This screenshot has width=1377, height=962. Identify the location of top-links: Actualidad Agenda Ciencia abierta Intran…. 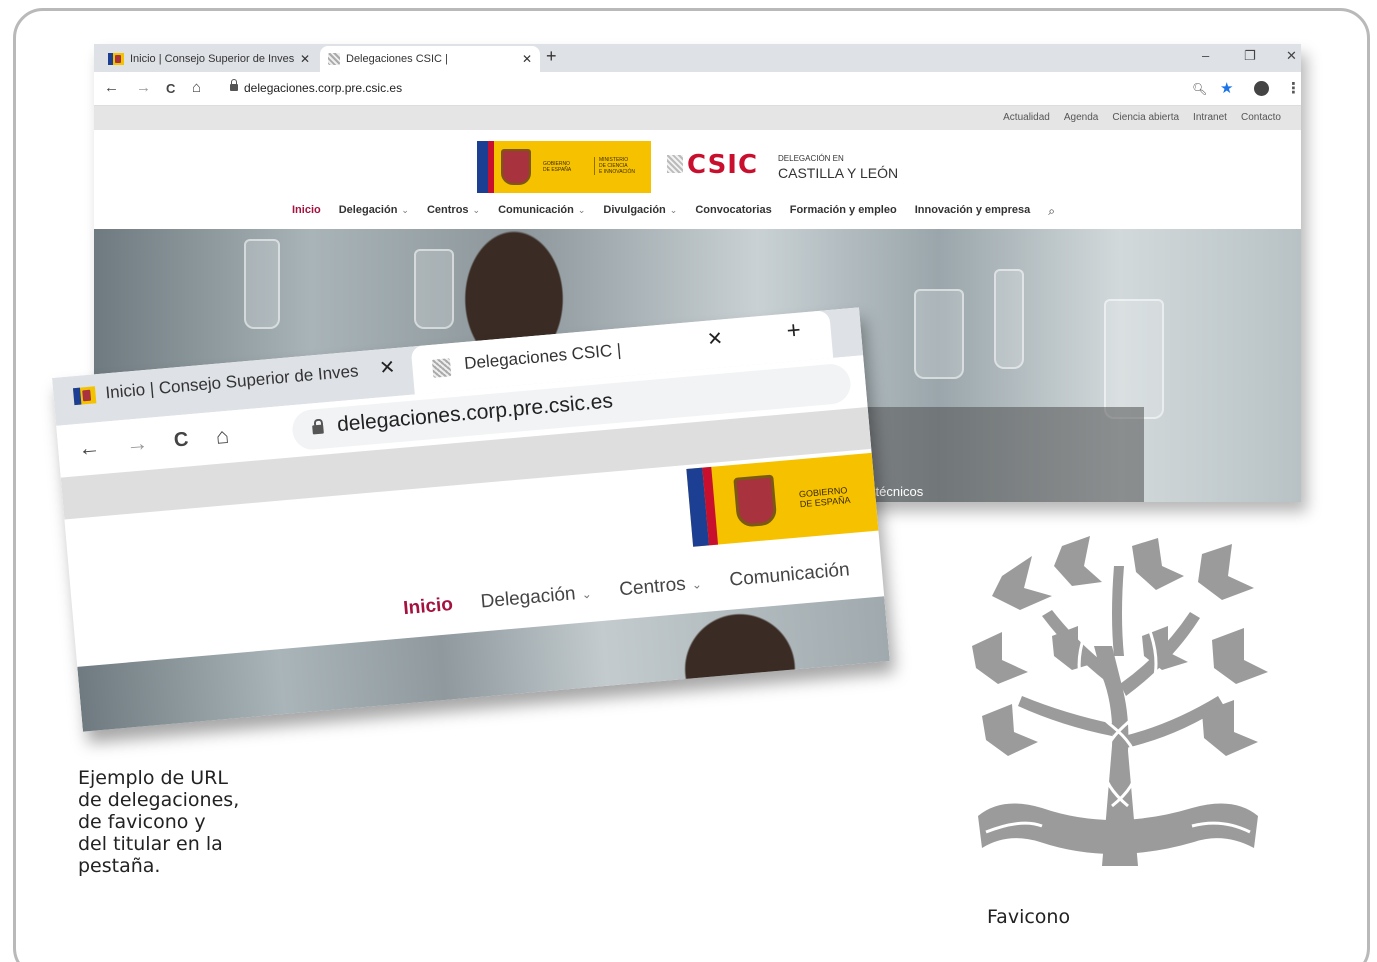
(1142, 117).